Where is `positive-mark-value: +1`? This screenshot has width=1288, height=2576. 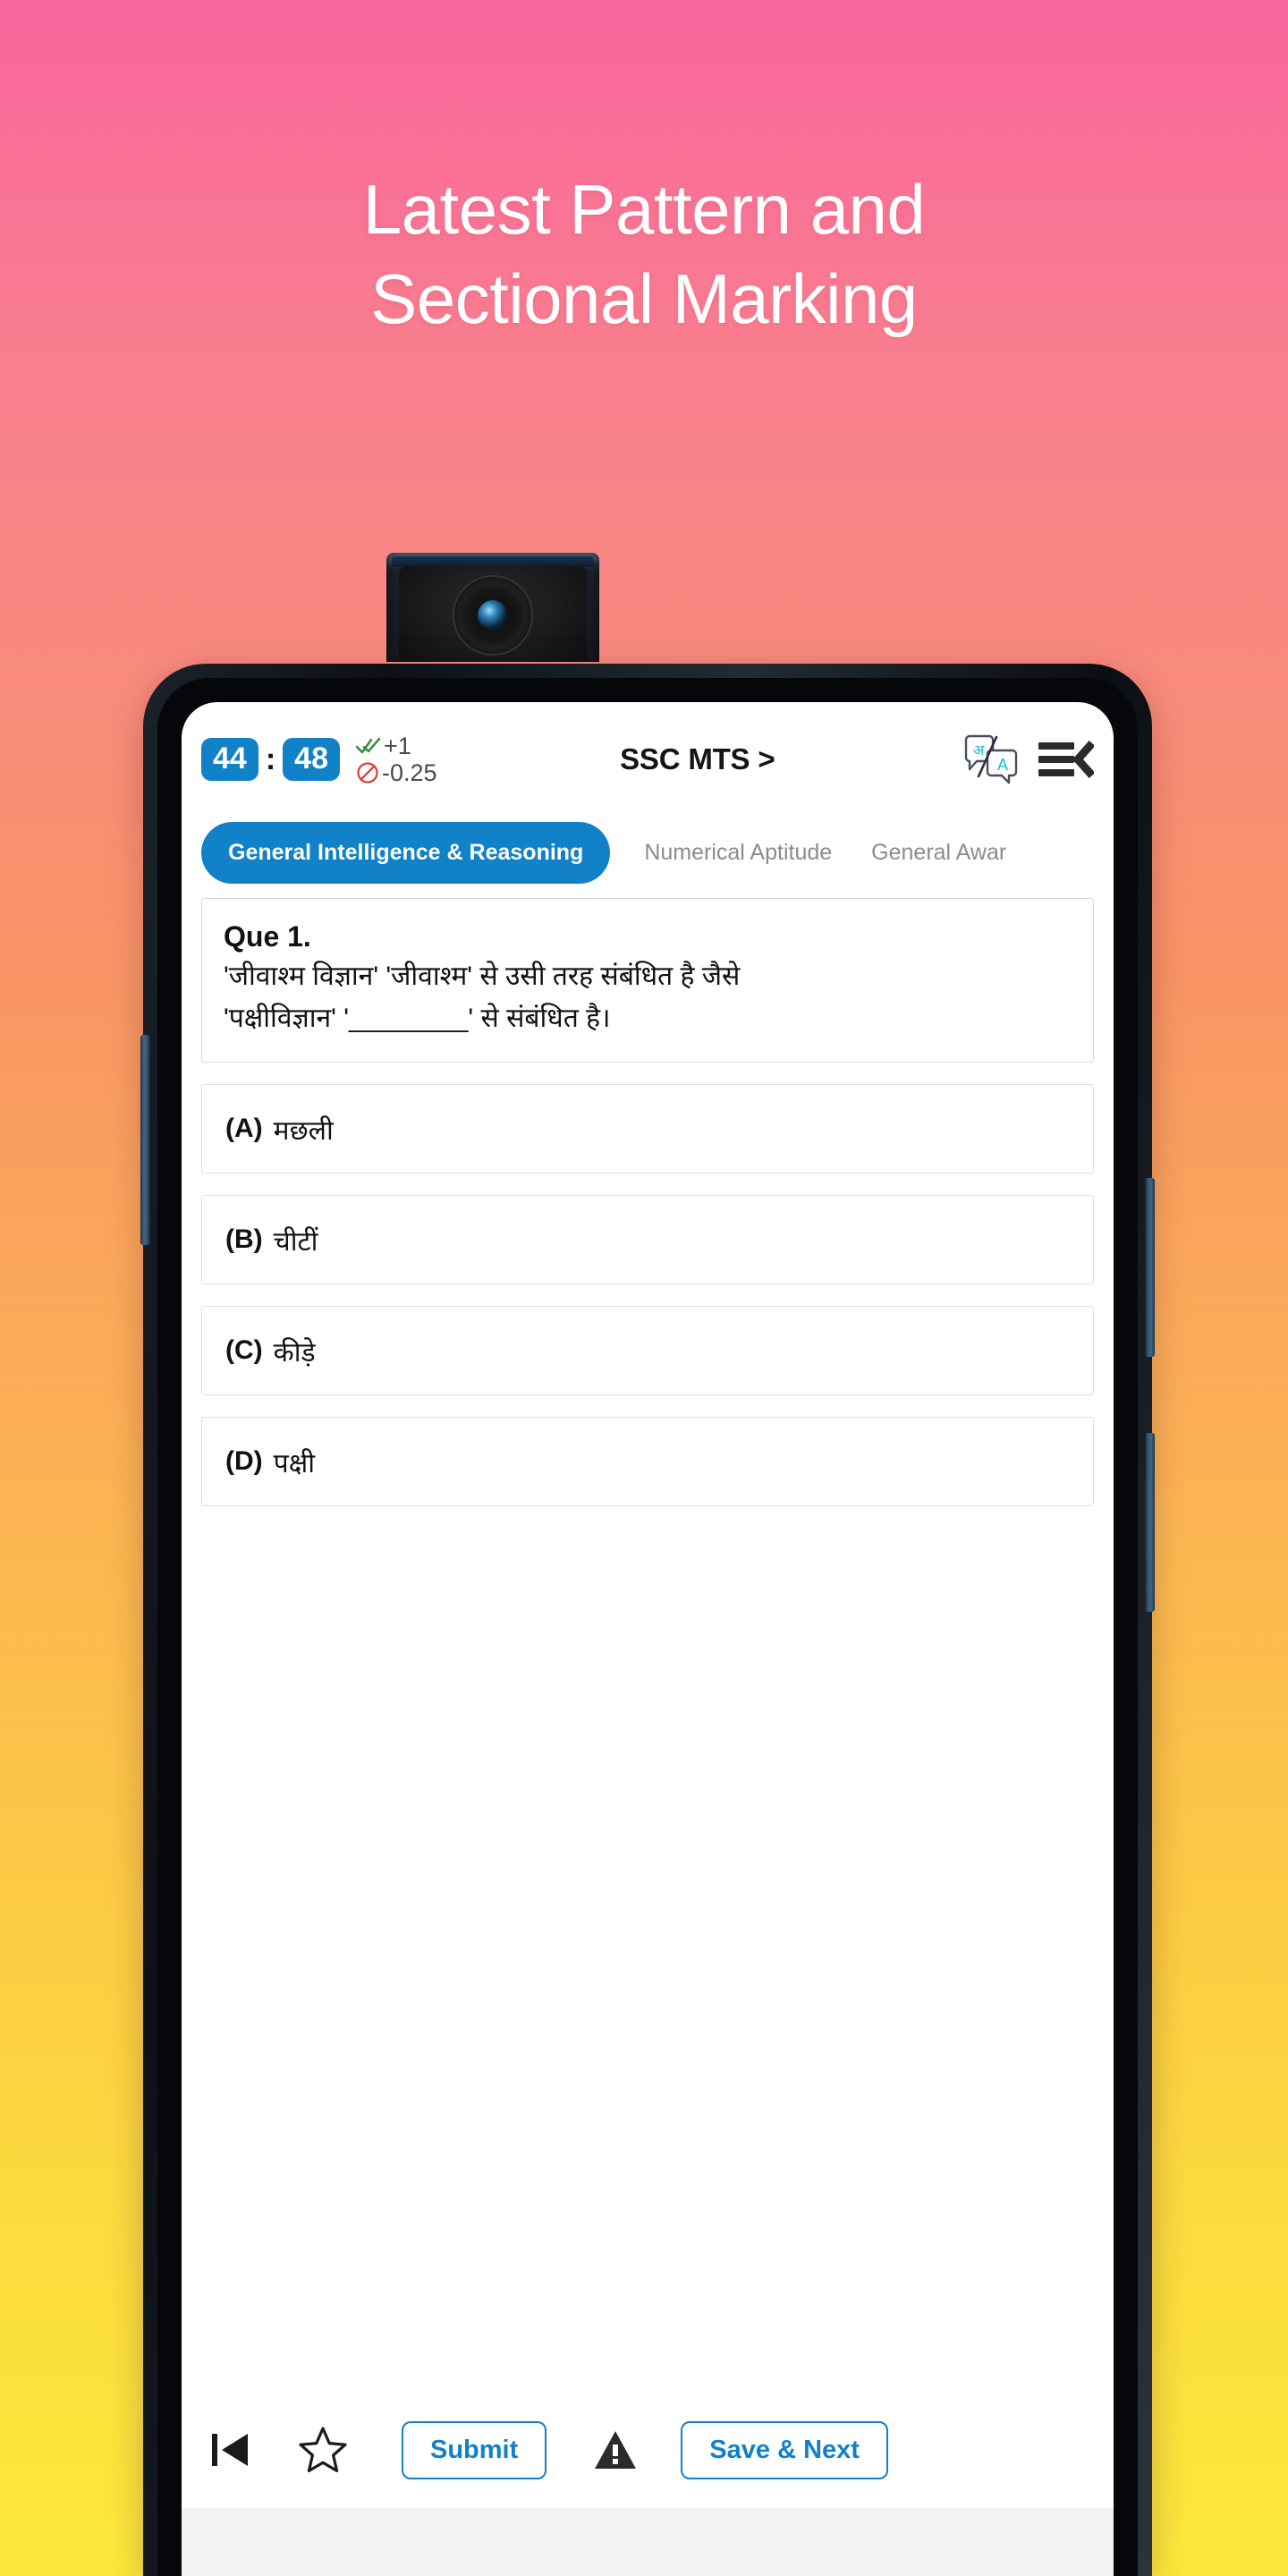 positive-mark-value: +1 is located at coordinates (397, 745).